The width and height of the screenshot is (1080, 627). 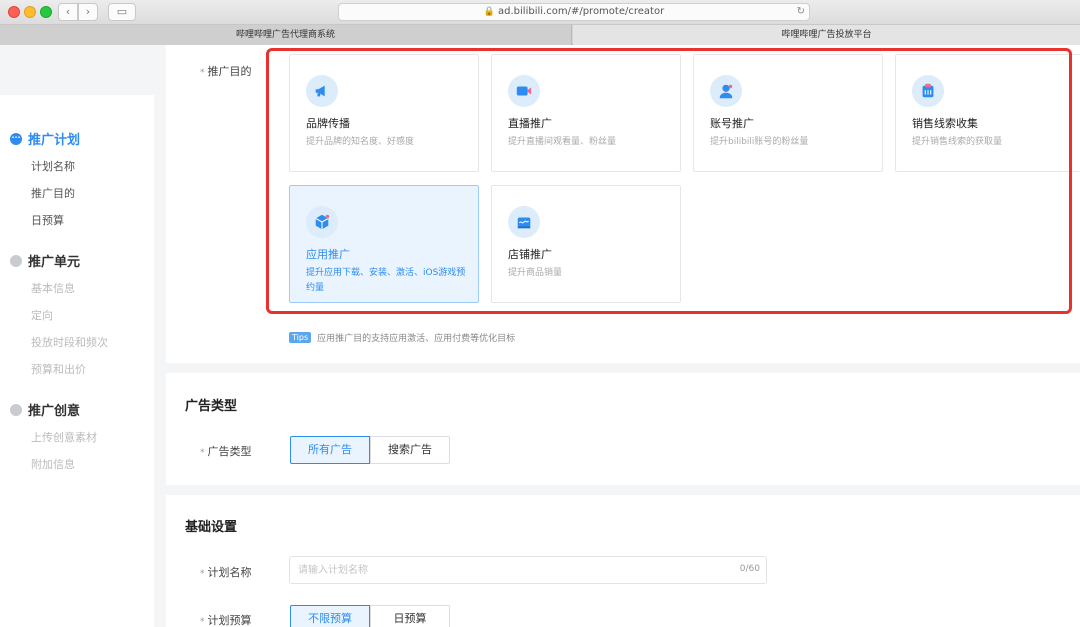 What do you see at coordinates (524, 222) in the screenshot?
I see `shop-icon` at bounding box center [524, 222].